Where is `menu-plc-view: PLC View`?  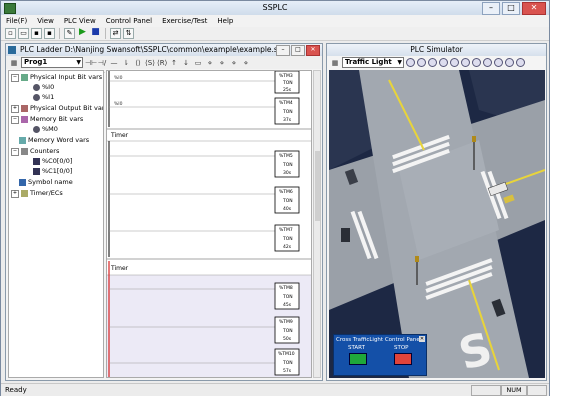 menu-plc-view: PLC View is located at coordinates (80, 21).